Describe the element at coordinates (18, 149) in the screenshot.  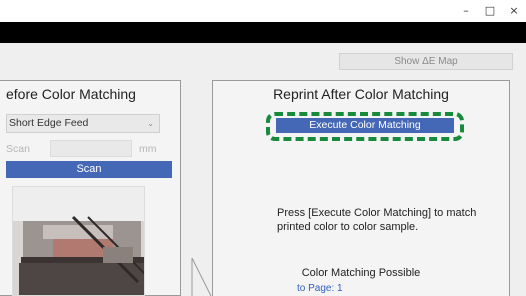
I see `scan-field-label: Scan` at that location.